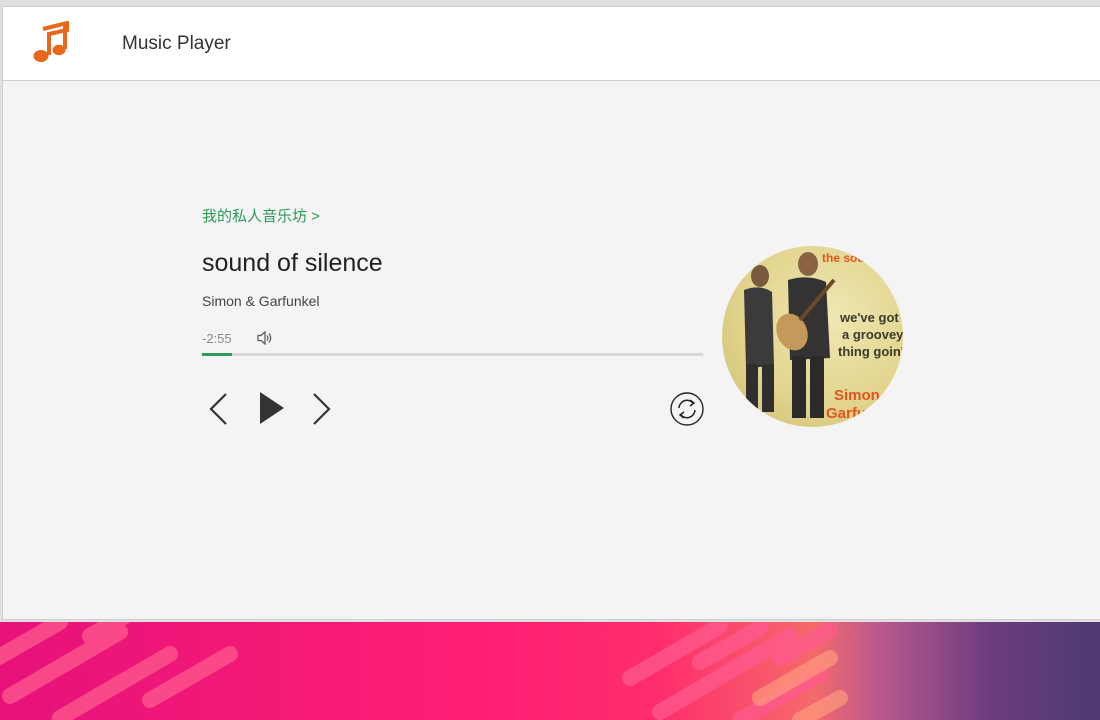 The height and width of the screenshot is (720, 1100). Describe the element at coordinates (322, 409) in the screenshot. I see `chevron-right-icon` at that location.